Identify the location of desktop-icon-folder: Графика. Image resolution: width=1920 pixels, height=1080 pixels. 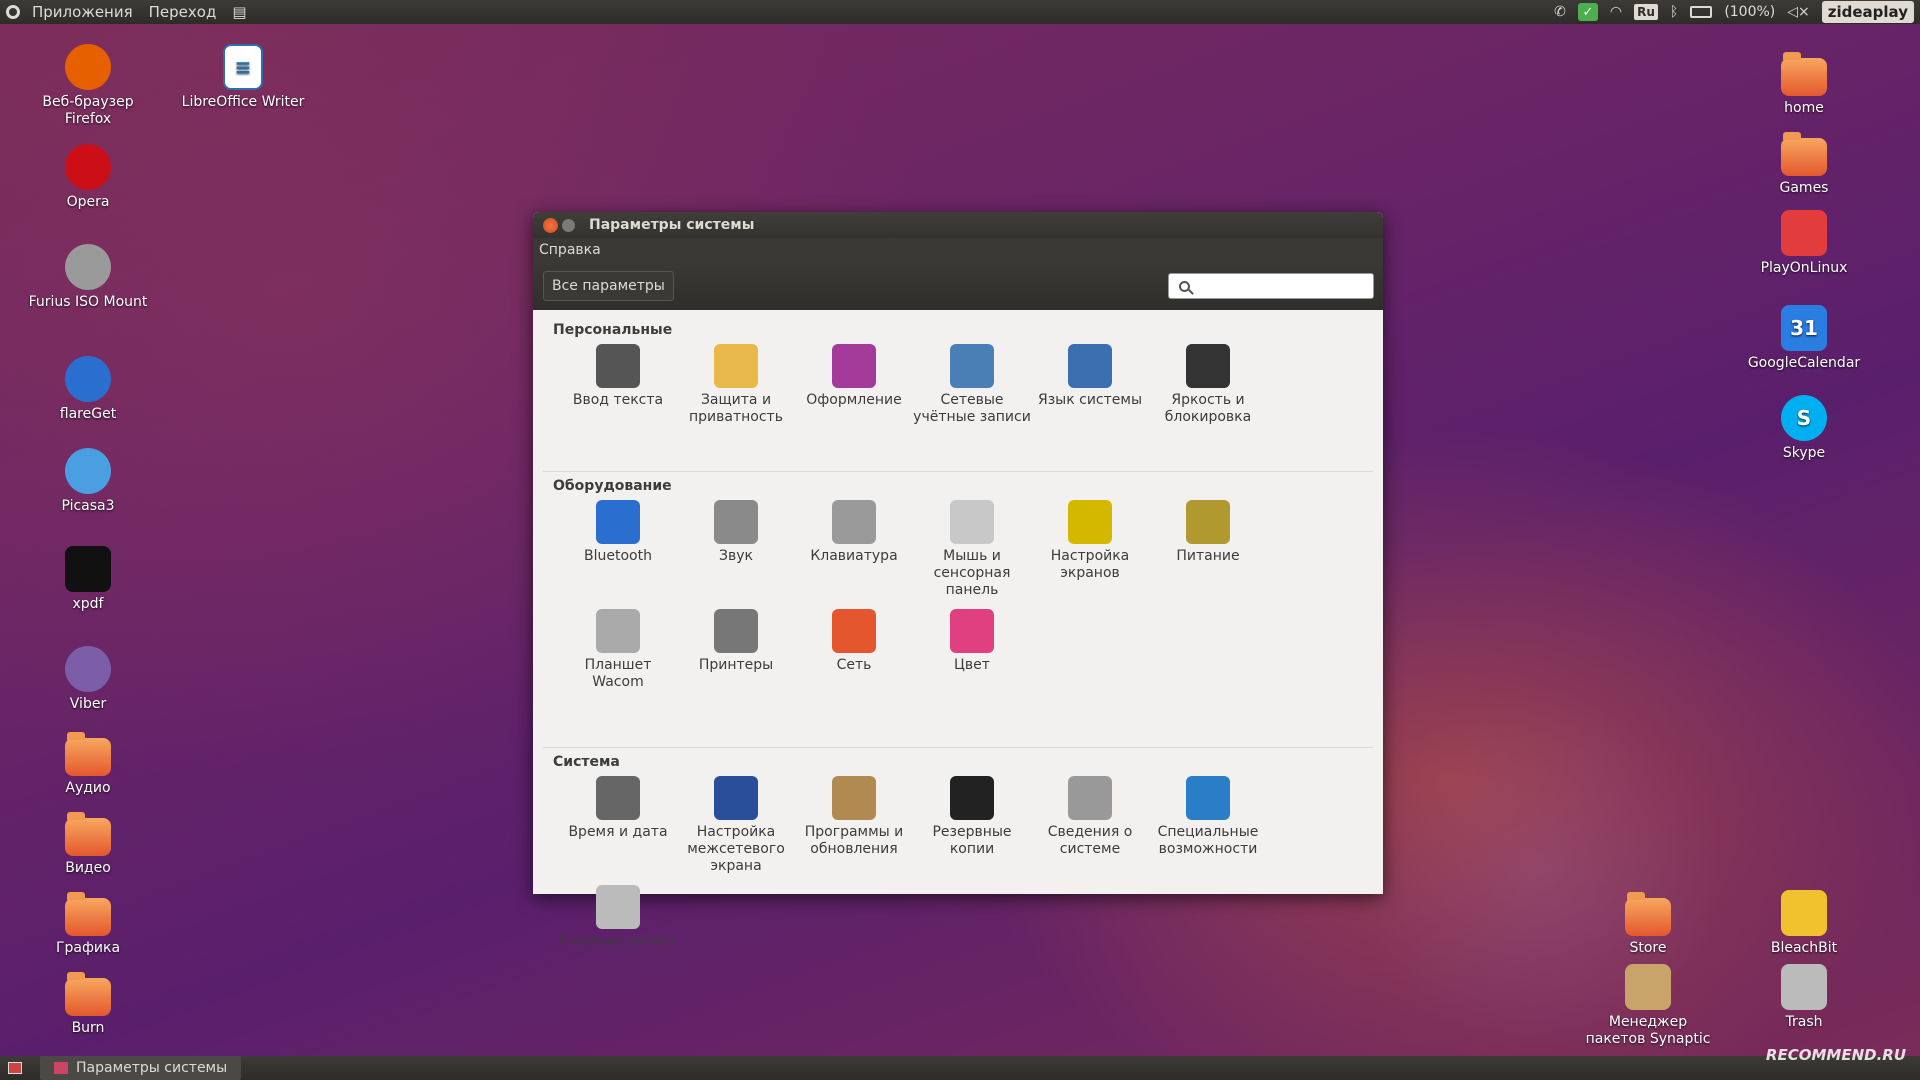
(88, 923).